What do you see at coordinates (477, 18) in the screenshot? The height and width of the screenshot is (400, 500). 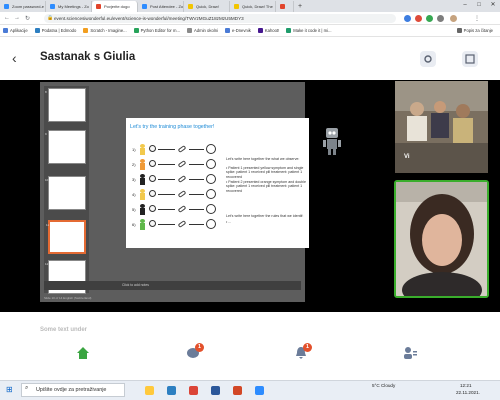 I see `menu-dots-icon: ⋮` at bounding box center [477, 18].